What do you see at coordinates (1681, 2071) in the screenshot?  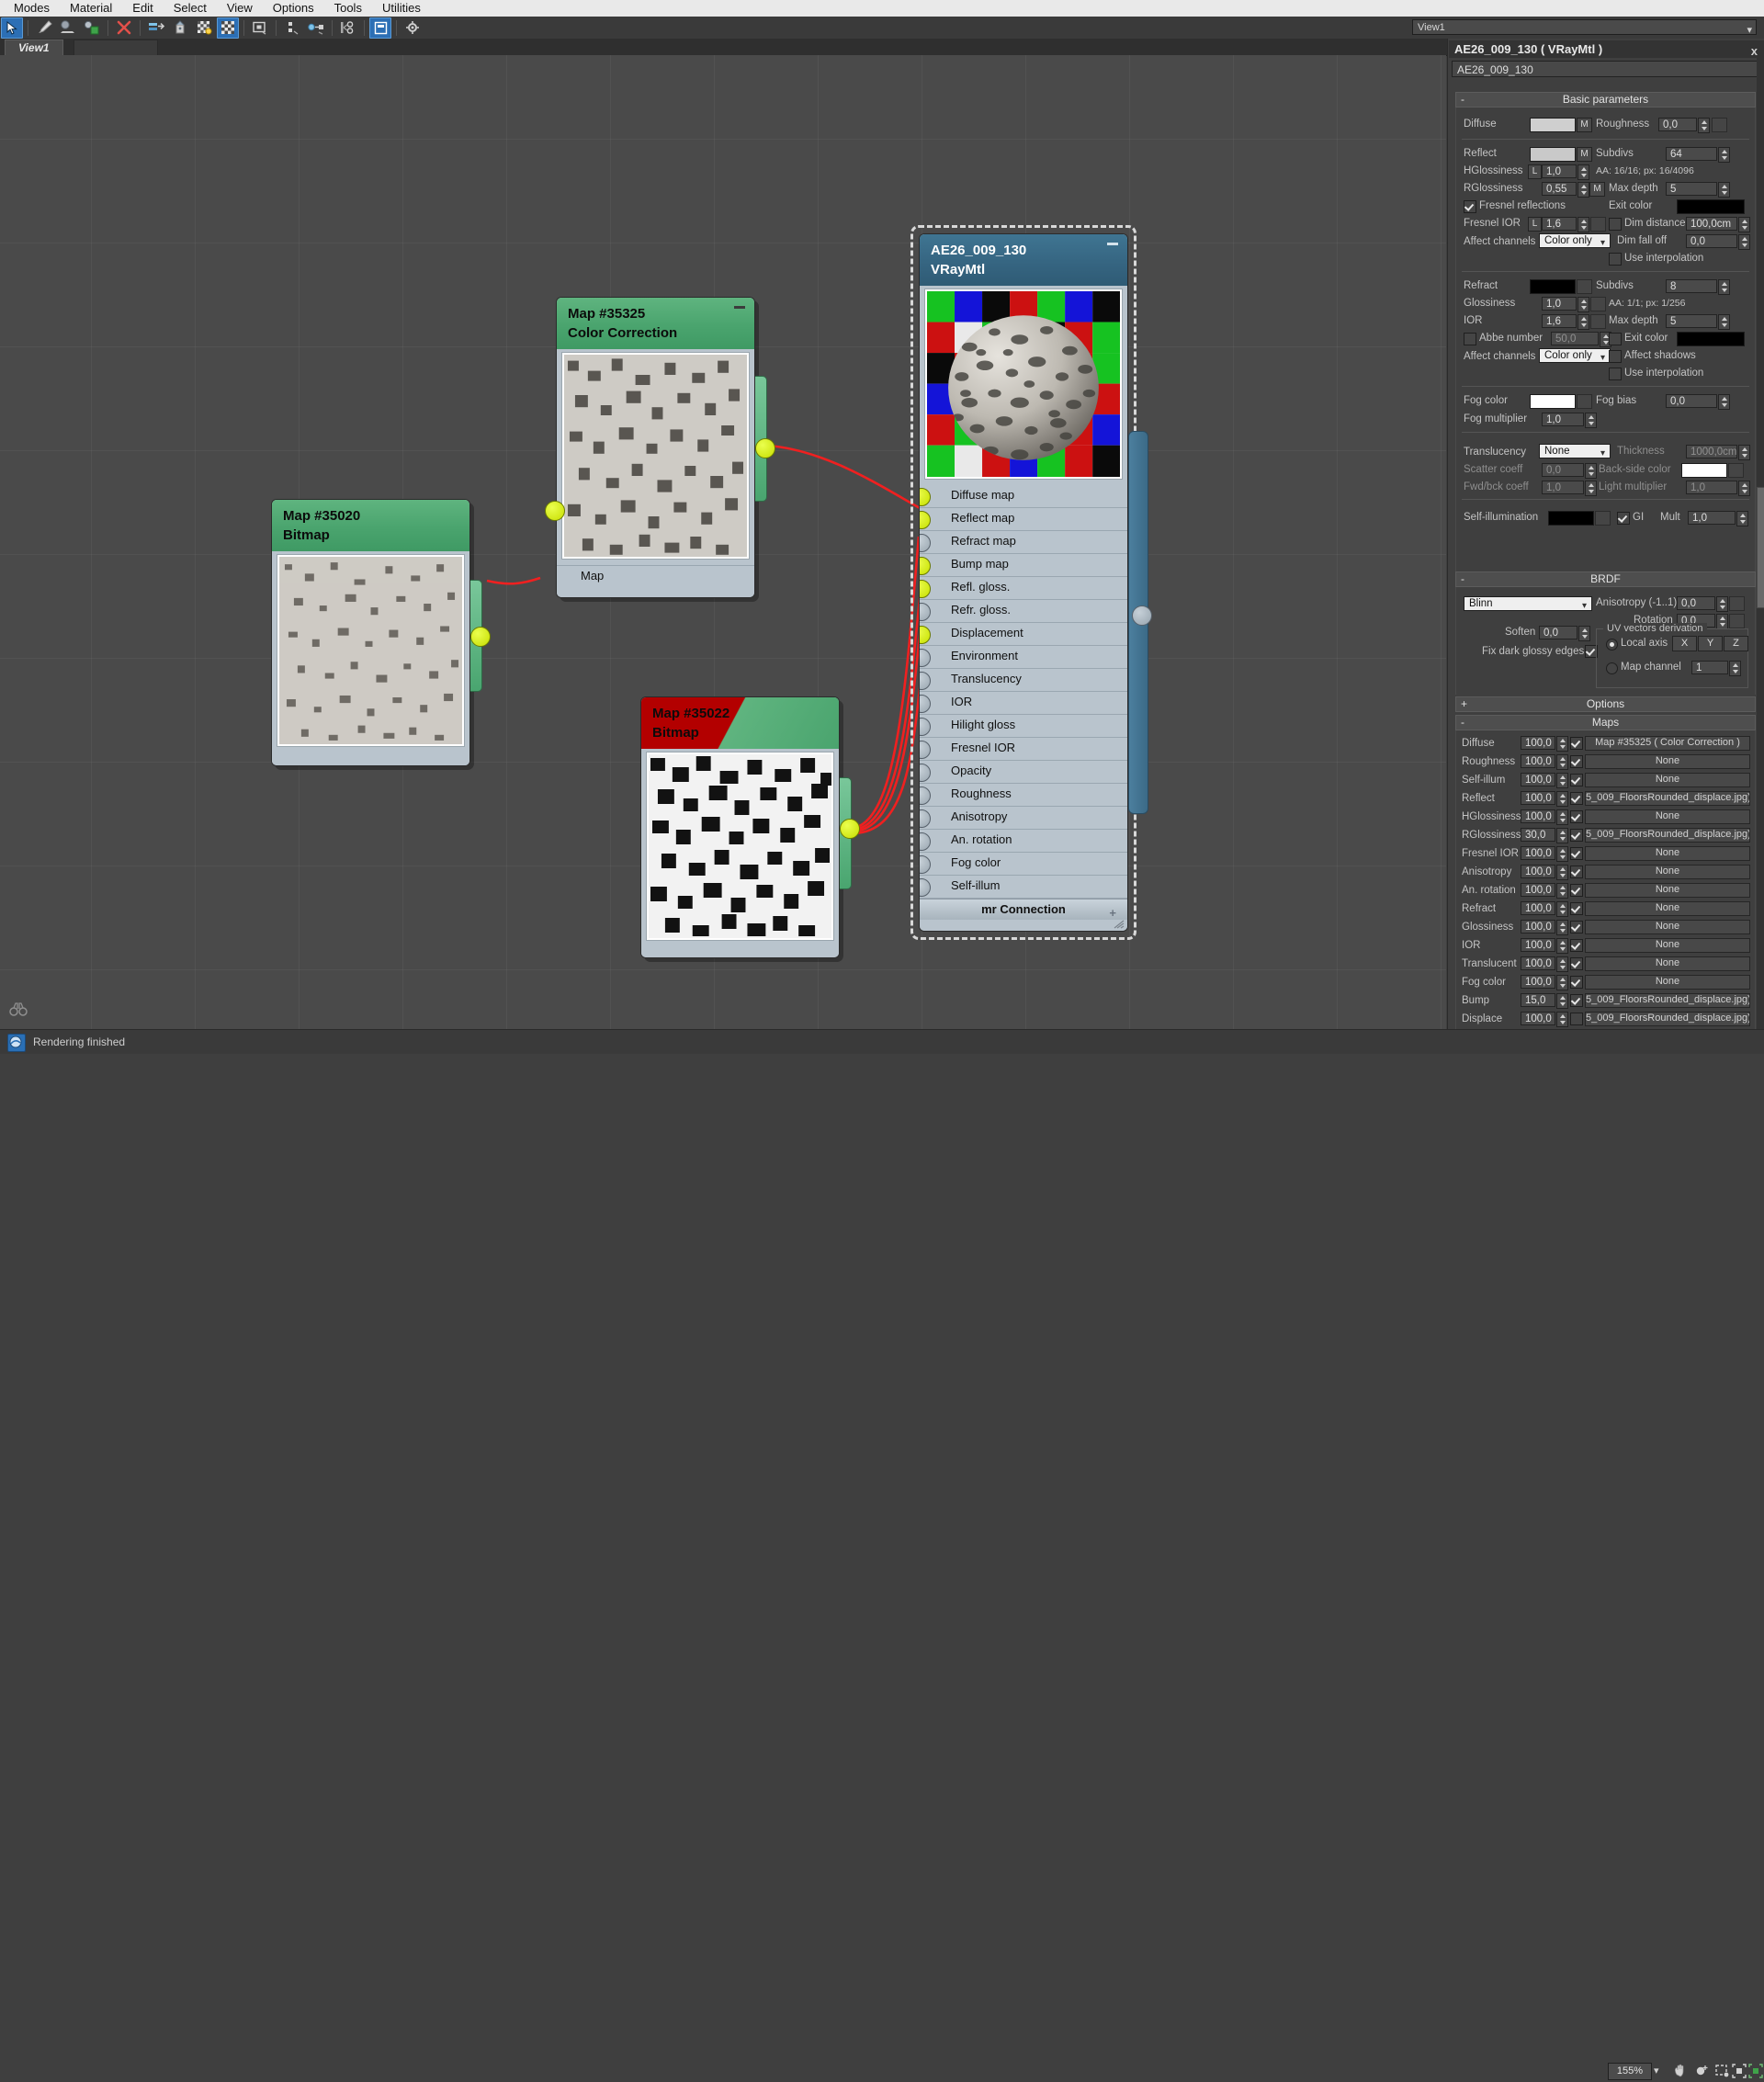 I see `pan-icon` at bounding box center [1681, 2071].